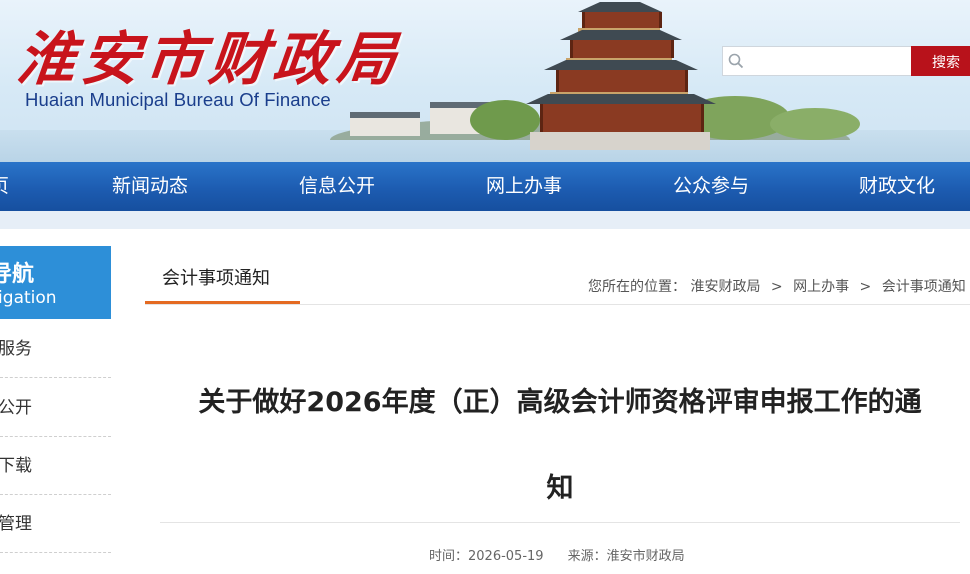 The height and width of the screenshot is (574, 970). What do you see at coordinates (557, 554) in the screenshot?
I see `article-meta: 时间：2026-05-19 来源：淮安市财政局` at bounding box center [557, 554].